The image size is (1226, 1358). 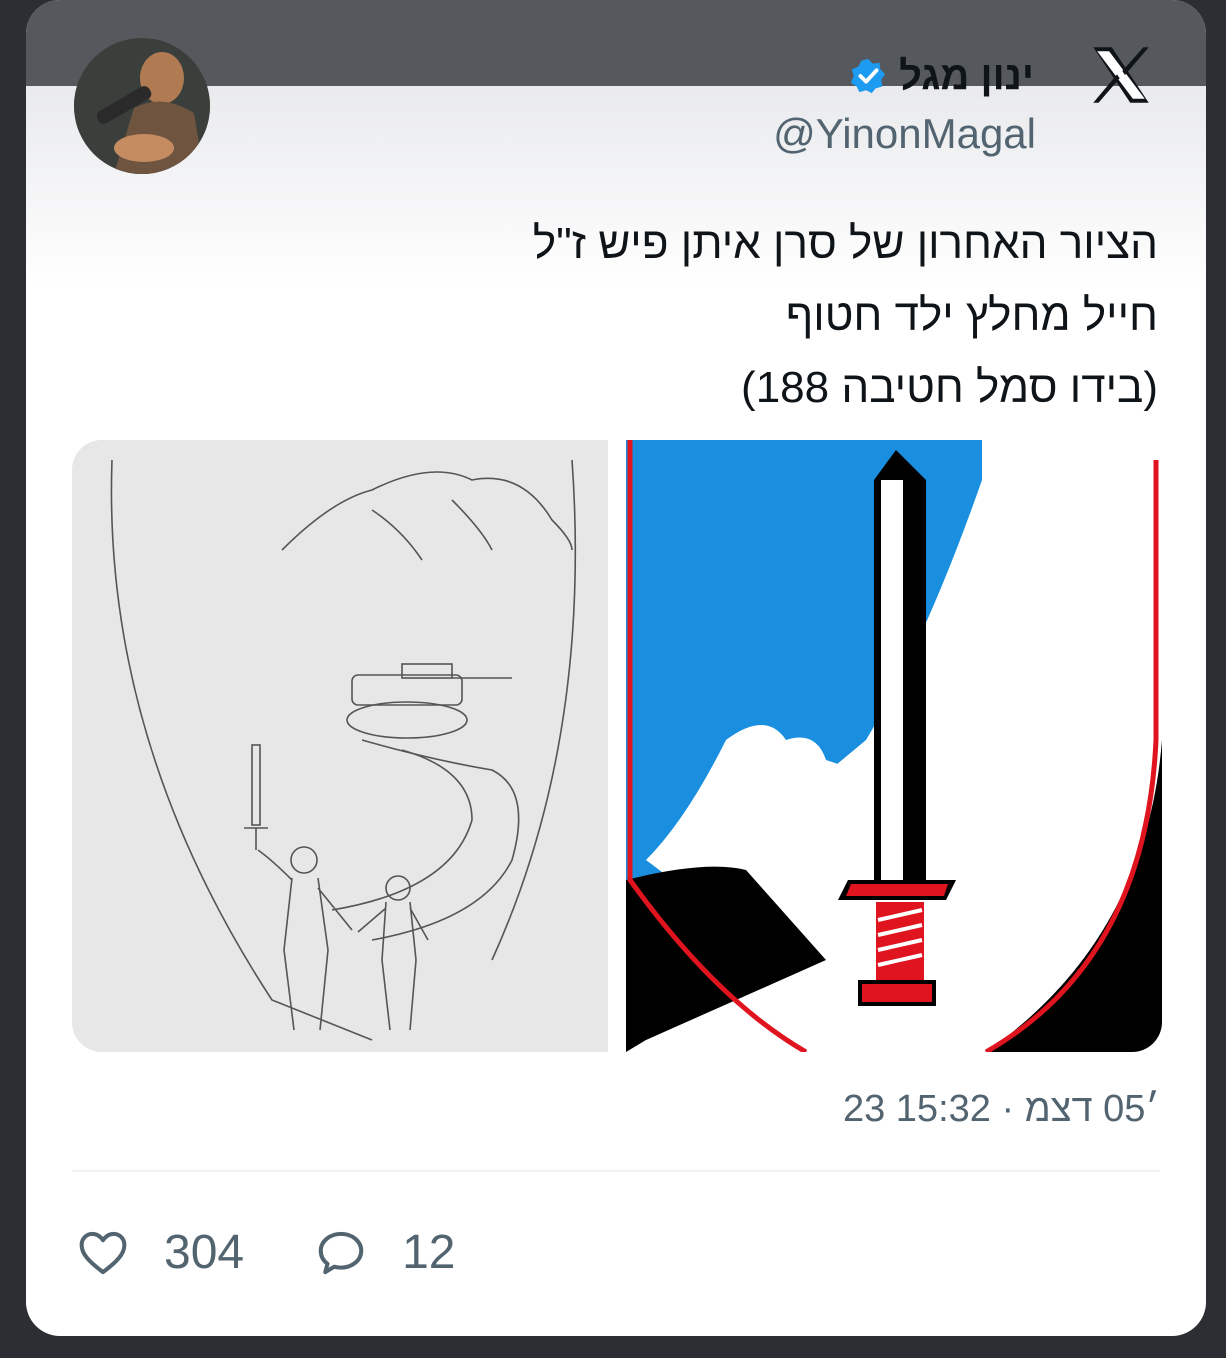 What do you see at coordinates (1121, 75) in the screenshot?
I see `x-logo-icon` at bounding box center [1121, 75].